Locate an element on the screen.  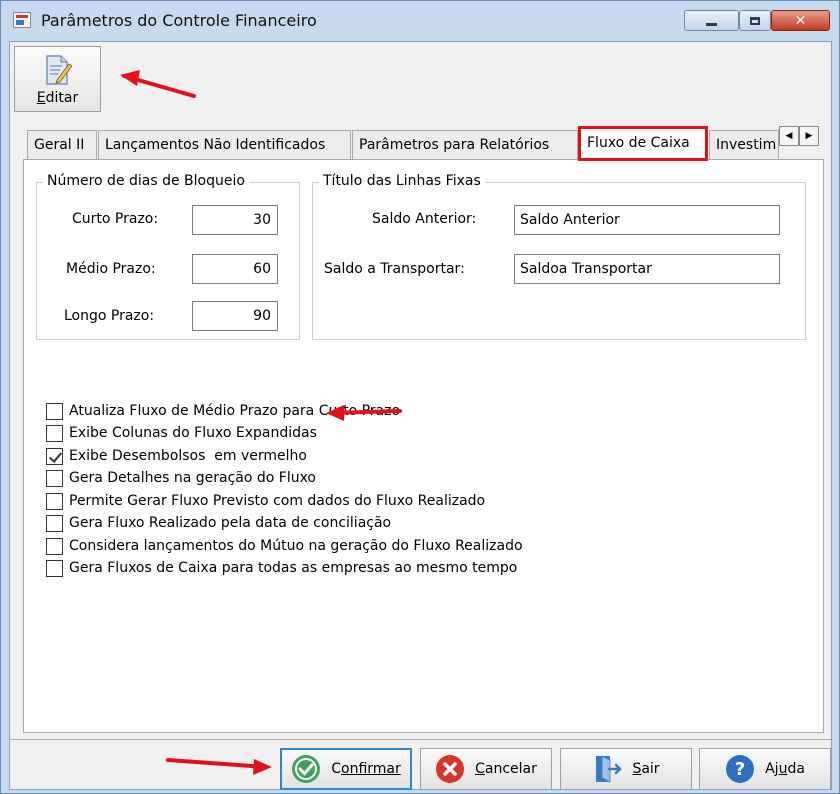
tab-parametros-relatorios: Parâmetros para Relatórios is located at coordinates (465, 144).